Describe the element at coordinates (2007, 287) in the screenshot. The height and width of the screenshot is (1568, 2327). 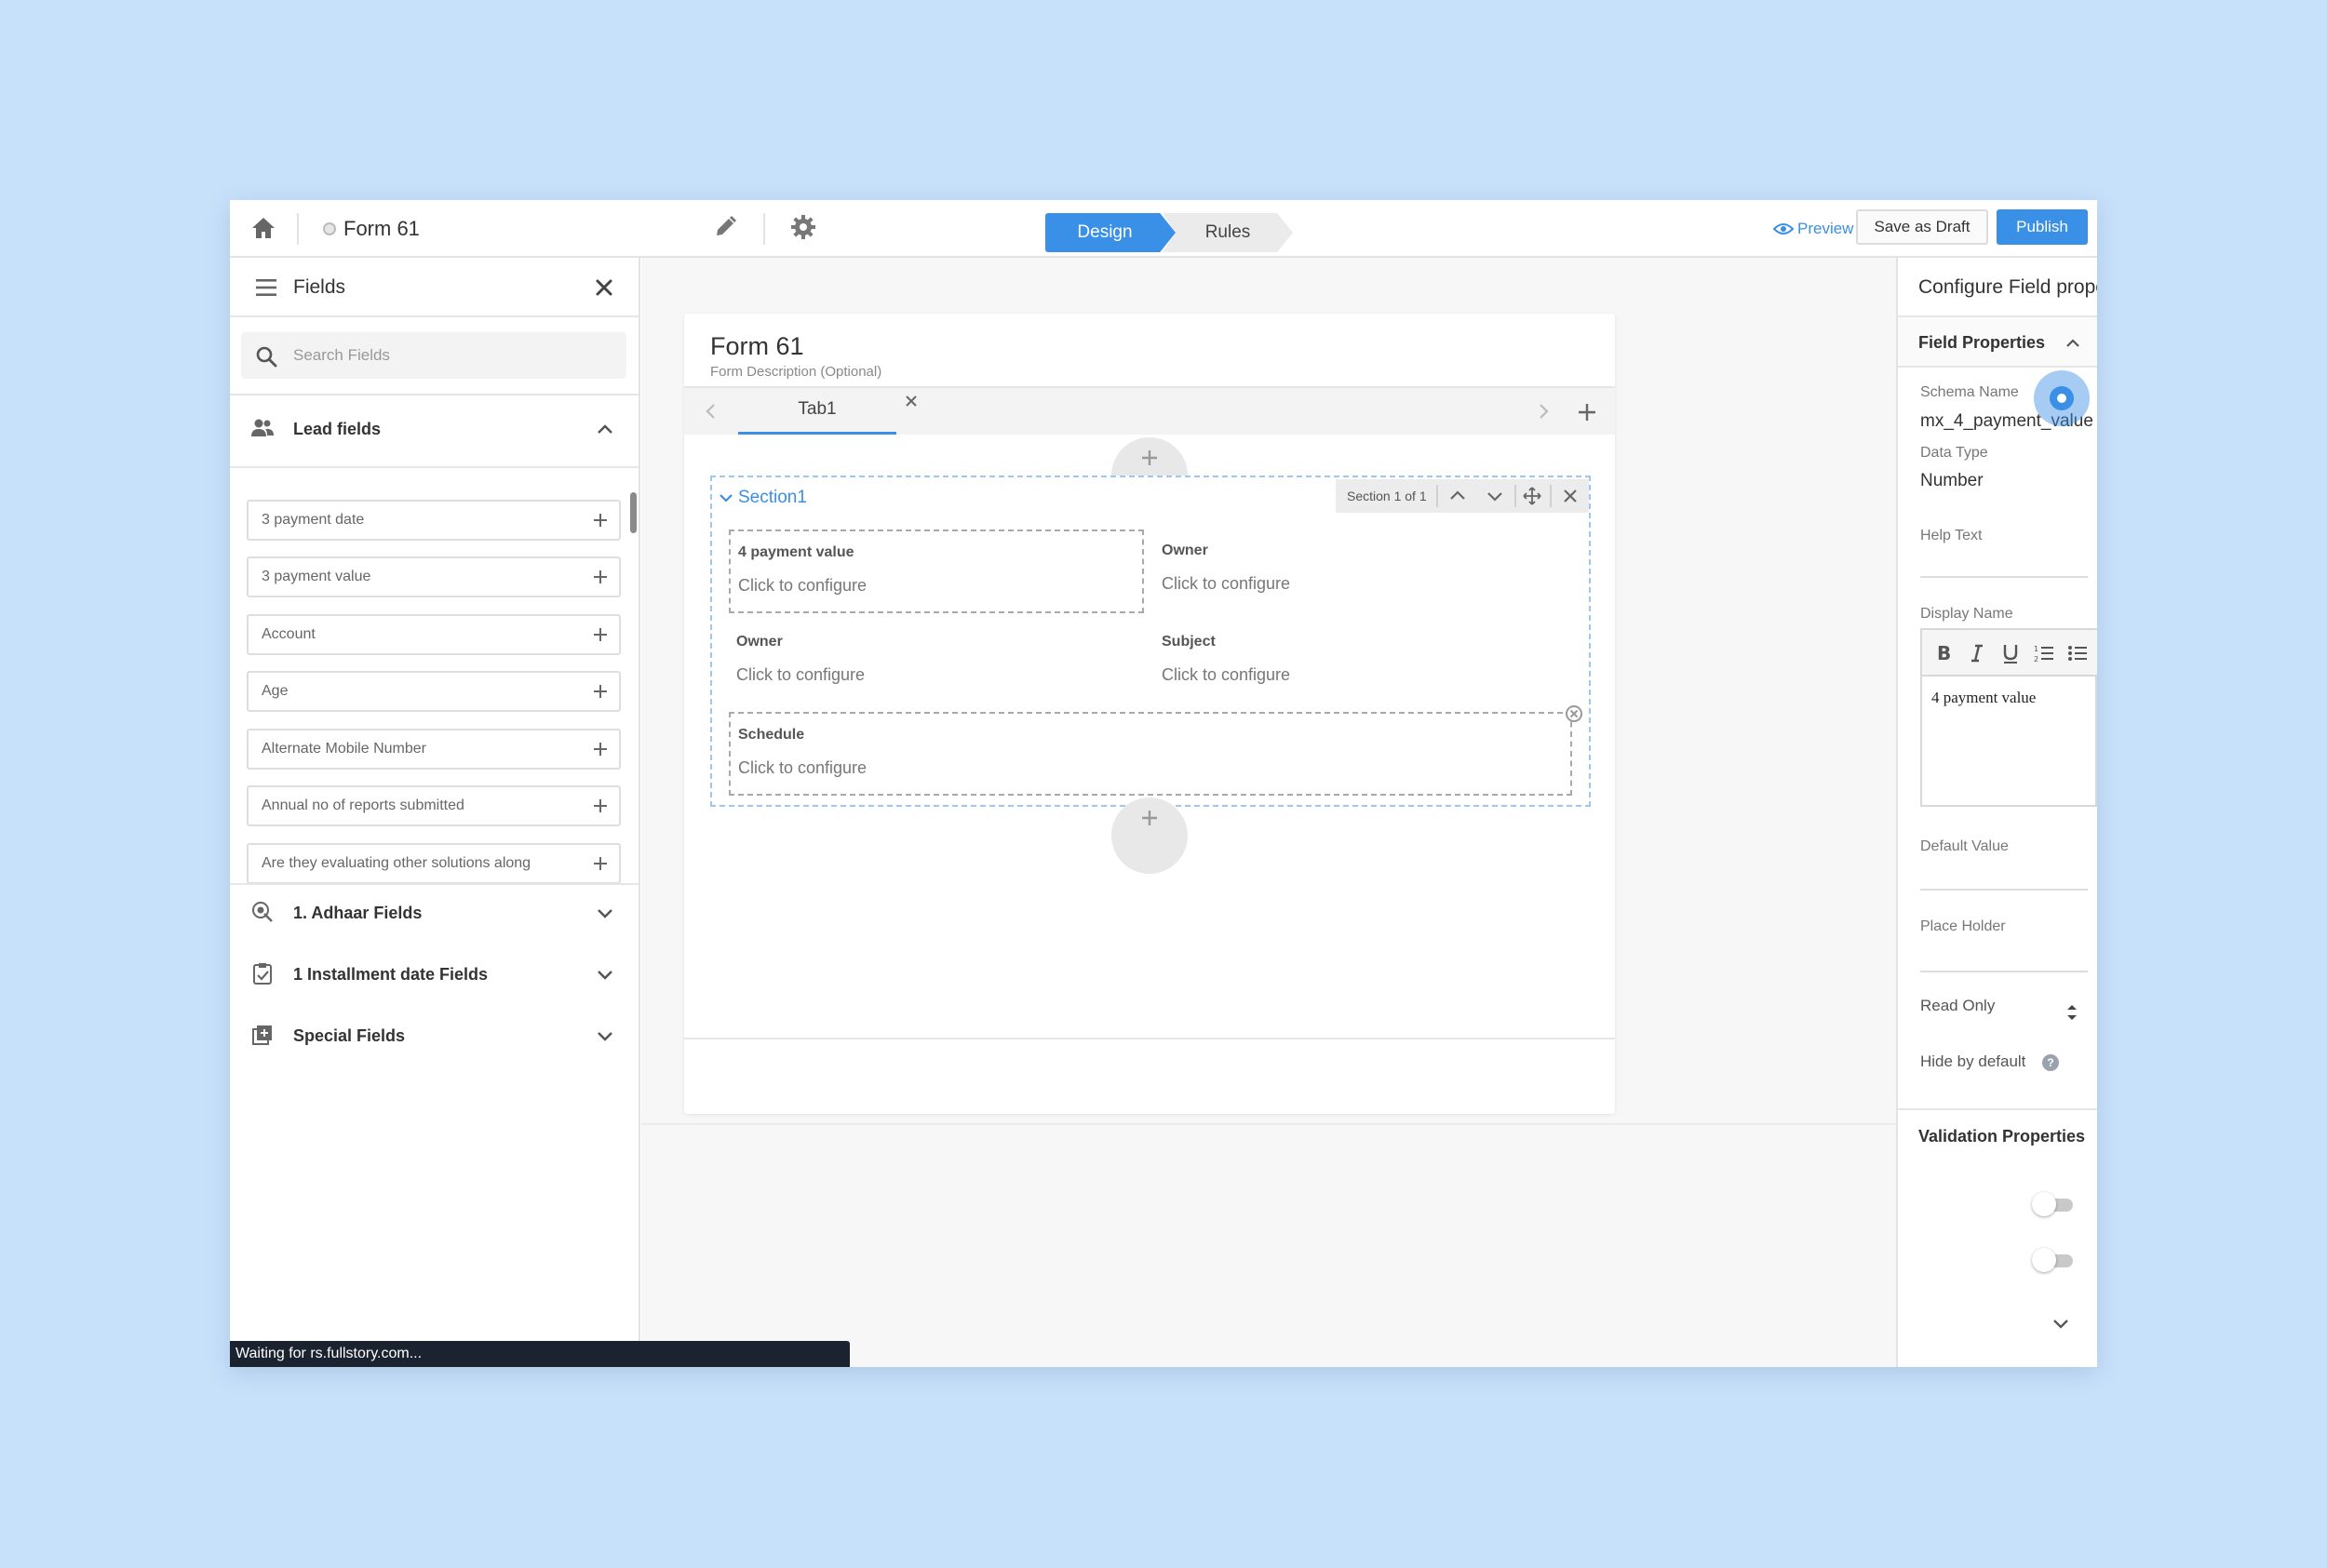
I see `properties-panel-title: Configure Field properties` at that location.